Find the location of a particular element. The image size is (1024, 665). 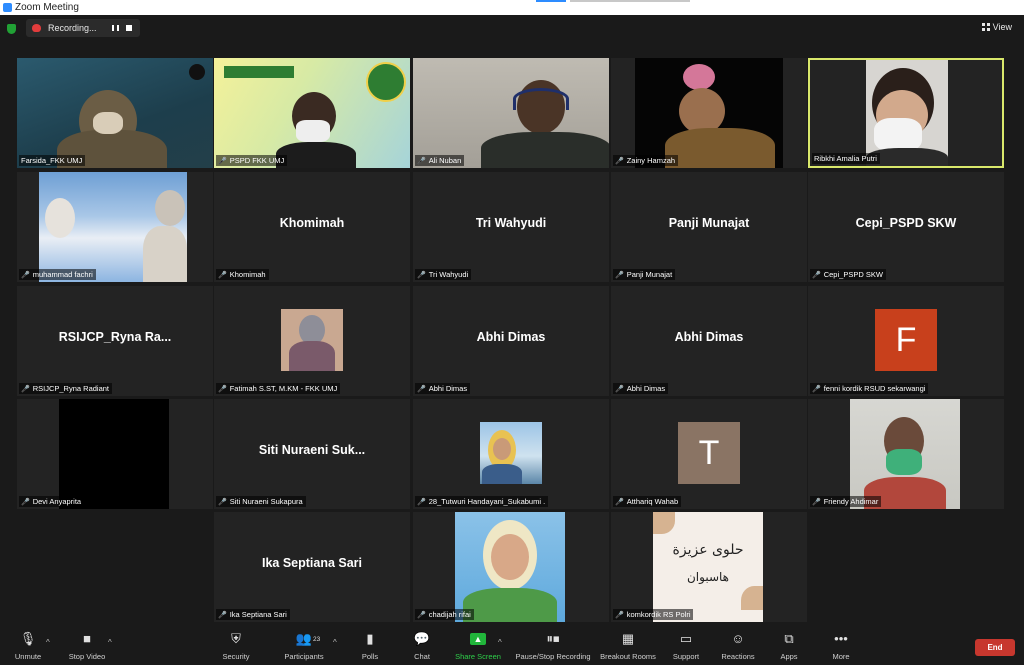

banner-logo is located at coordinates (259, 72).